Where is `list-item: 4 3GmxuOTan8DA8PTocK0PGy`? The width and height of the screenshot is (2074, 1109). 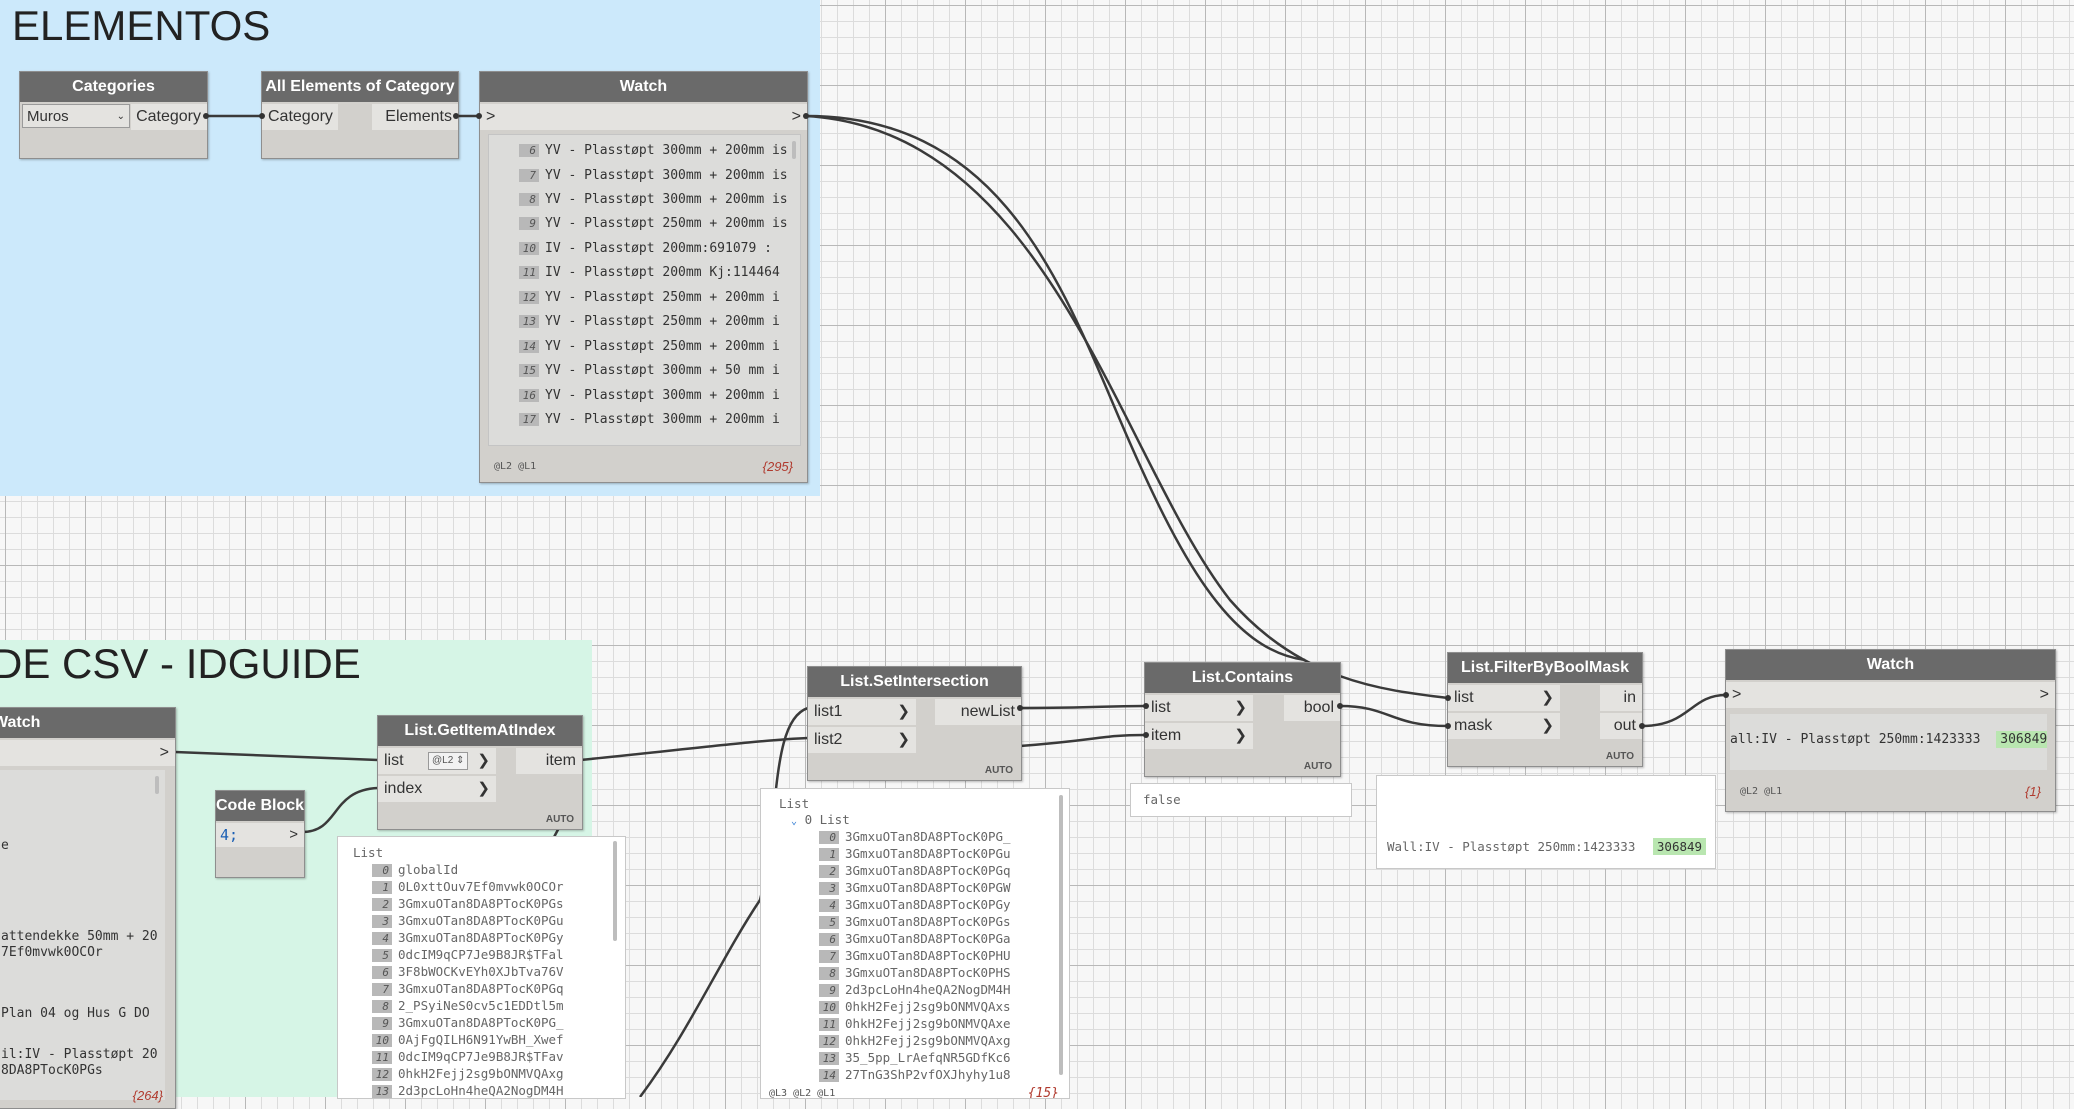 list-item: 4 3GmxuOTan8DA8PTocK0PGy is located at coordinates (468, 937).